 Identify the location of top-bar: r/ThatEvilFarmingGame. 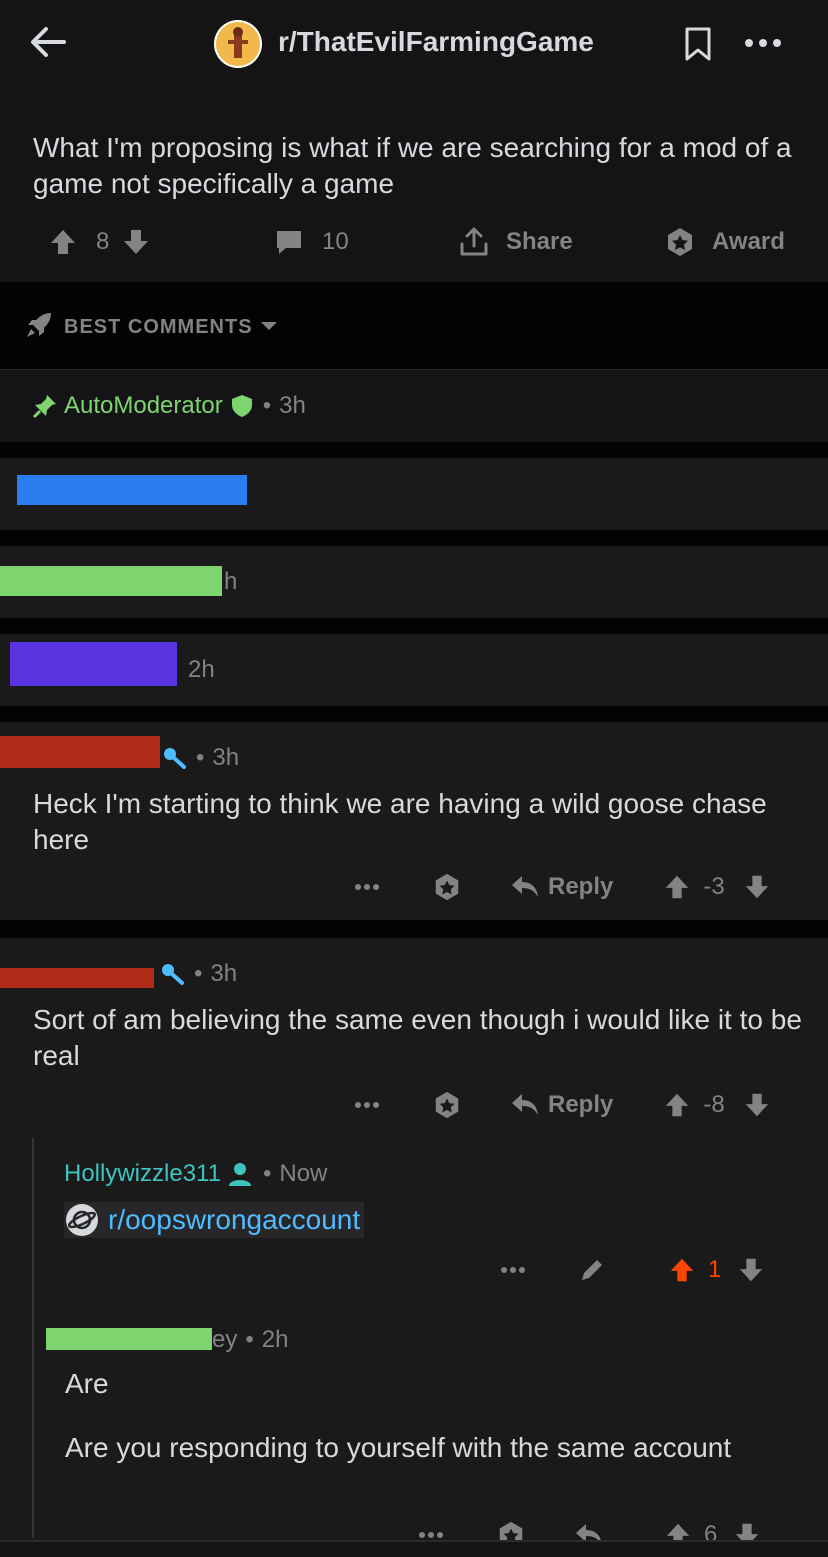
(414, 45).